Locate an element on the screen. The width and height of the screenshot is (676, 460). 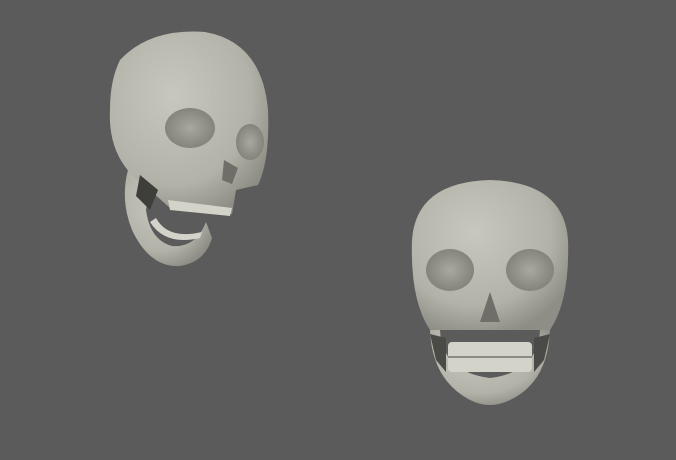
skull-front is located at coordinates (490, 292).